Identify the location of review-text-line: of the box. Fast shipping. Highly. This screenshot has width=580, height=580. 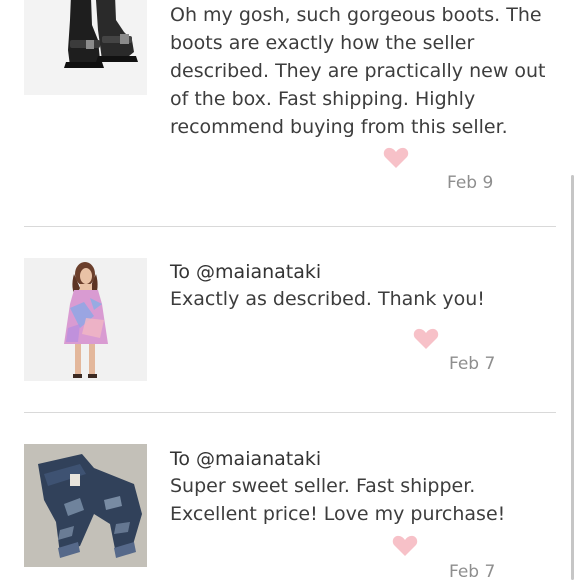
(323, 99).